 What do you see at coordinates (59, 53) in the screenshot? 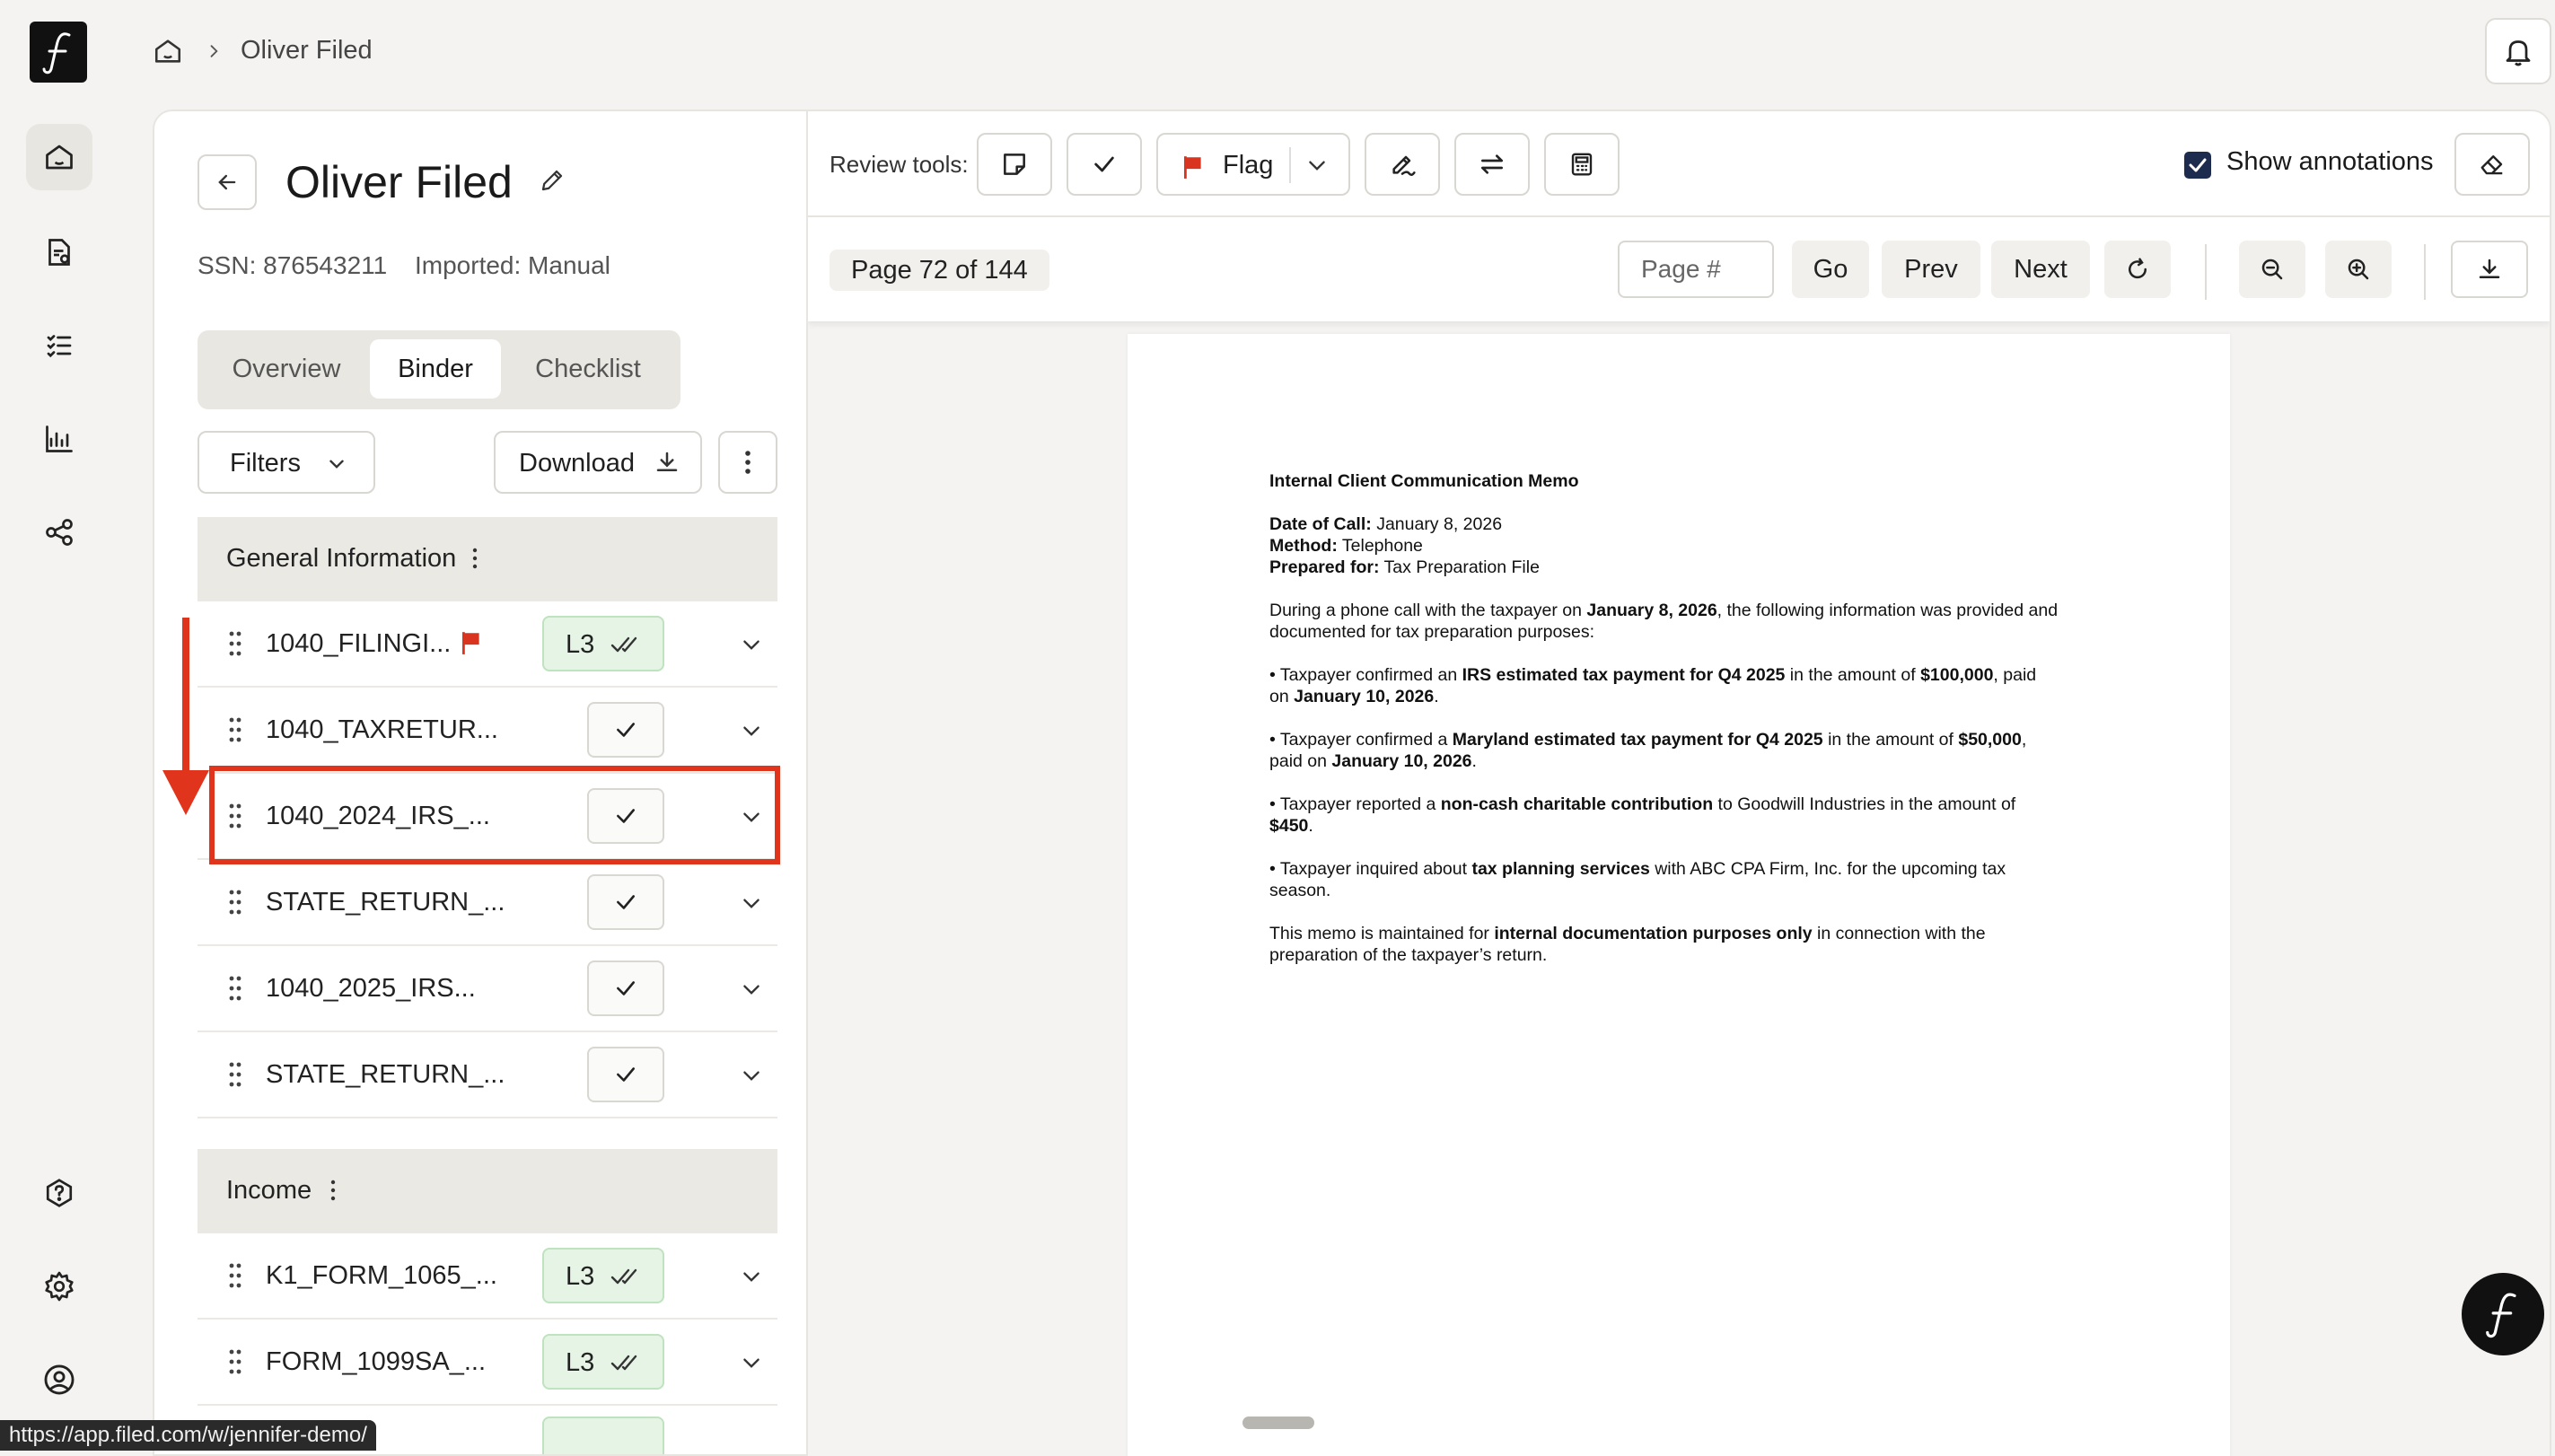
I see `filed-logo-icon` at bounding box center [59, 53].